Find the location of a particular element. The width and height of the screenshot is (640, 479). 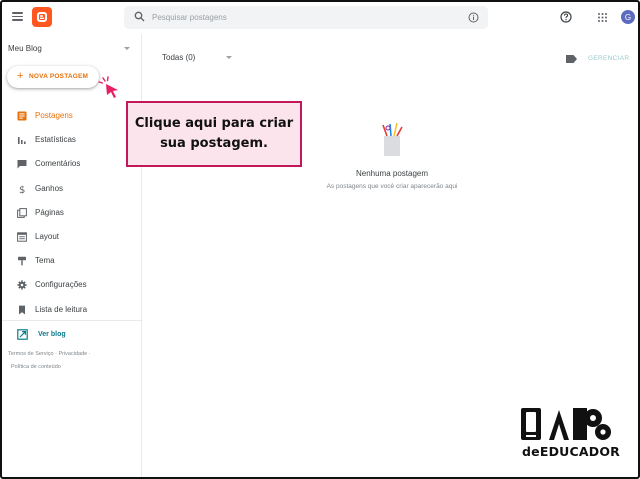

lab-logo-icon is located at coordinates (566, 424).